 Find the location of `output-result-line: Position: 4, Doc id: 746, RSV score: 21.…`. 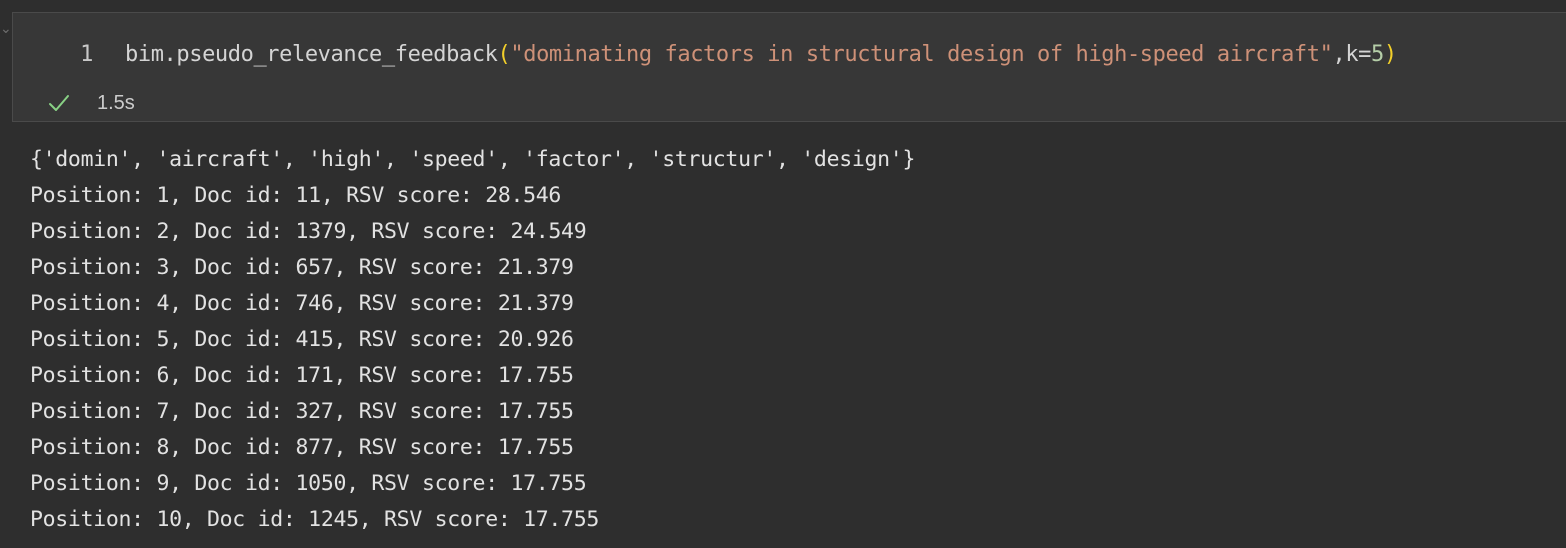

output-result-line: Position: 4, Doc id: 746, RSV score: 21.… is located at coordinates (302, 303).